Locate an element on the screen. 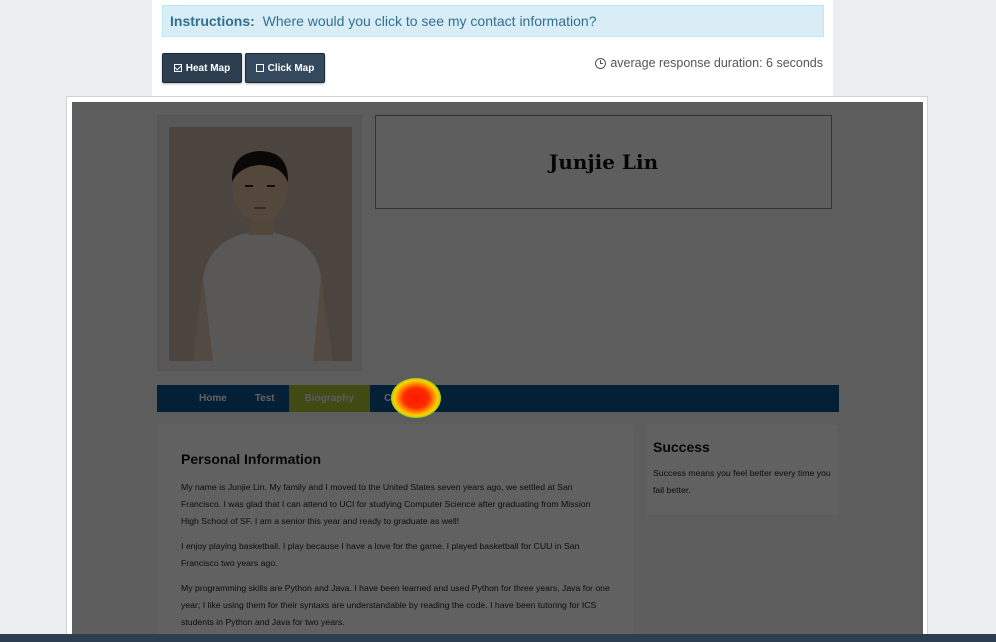  checkbox-checked-icon is located at coordinates (177, 68).